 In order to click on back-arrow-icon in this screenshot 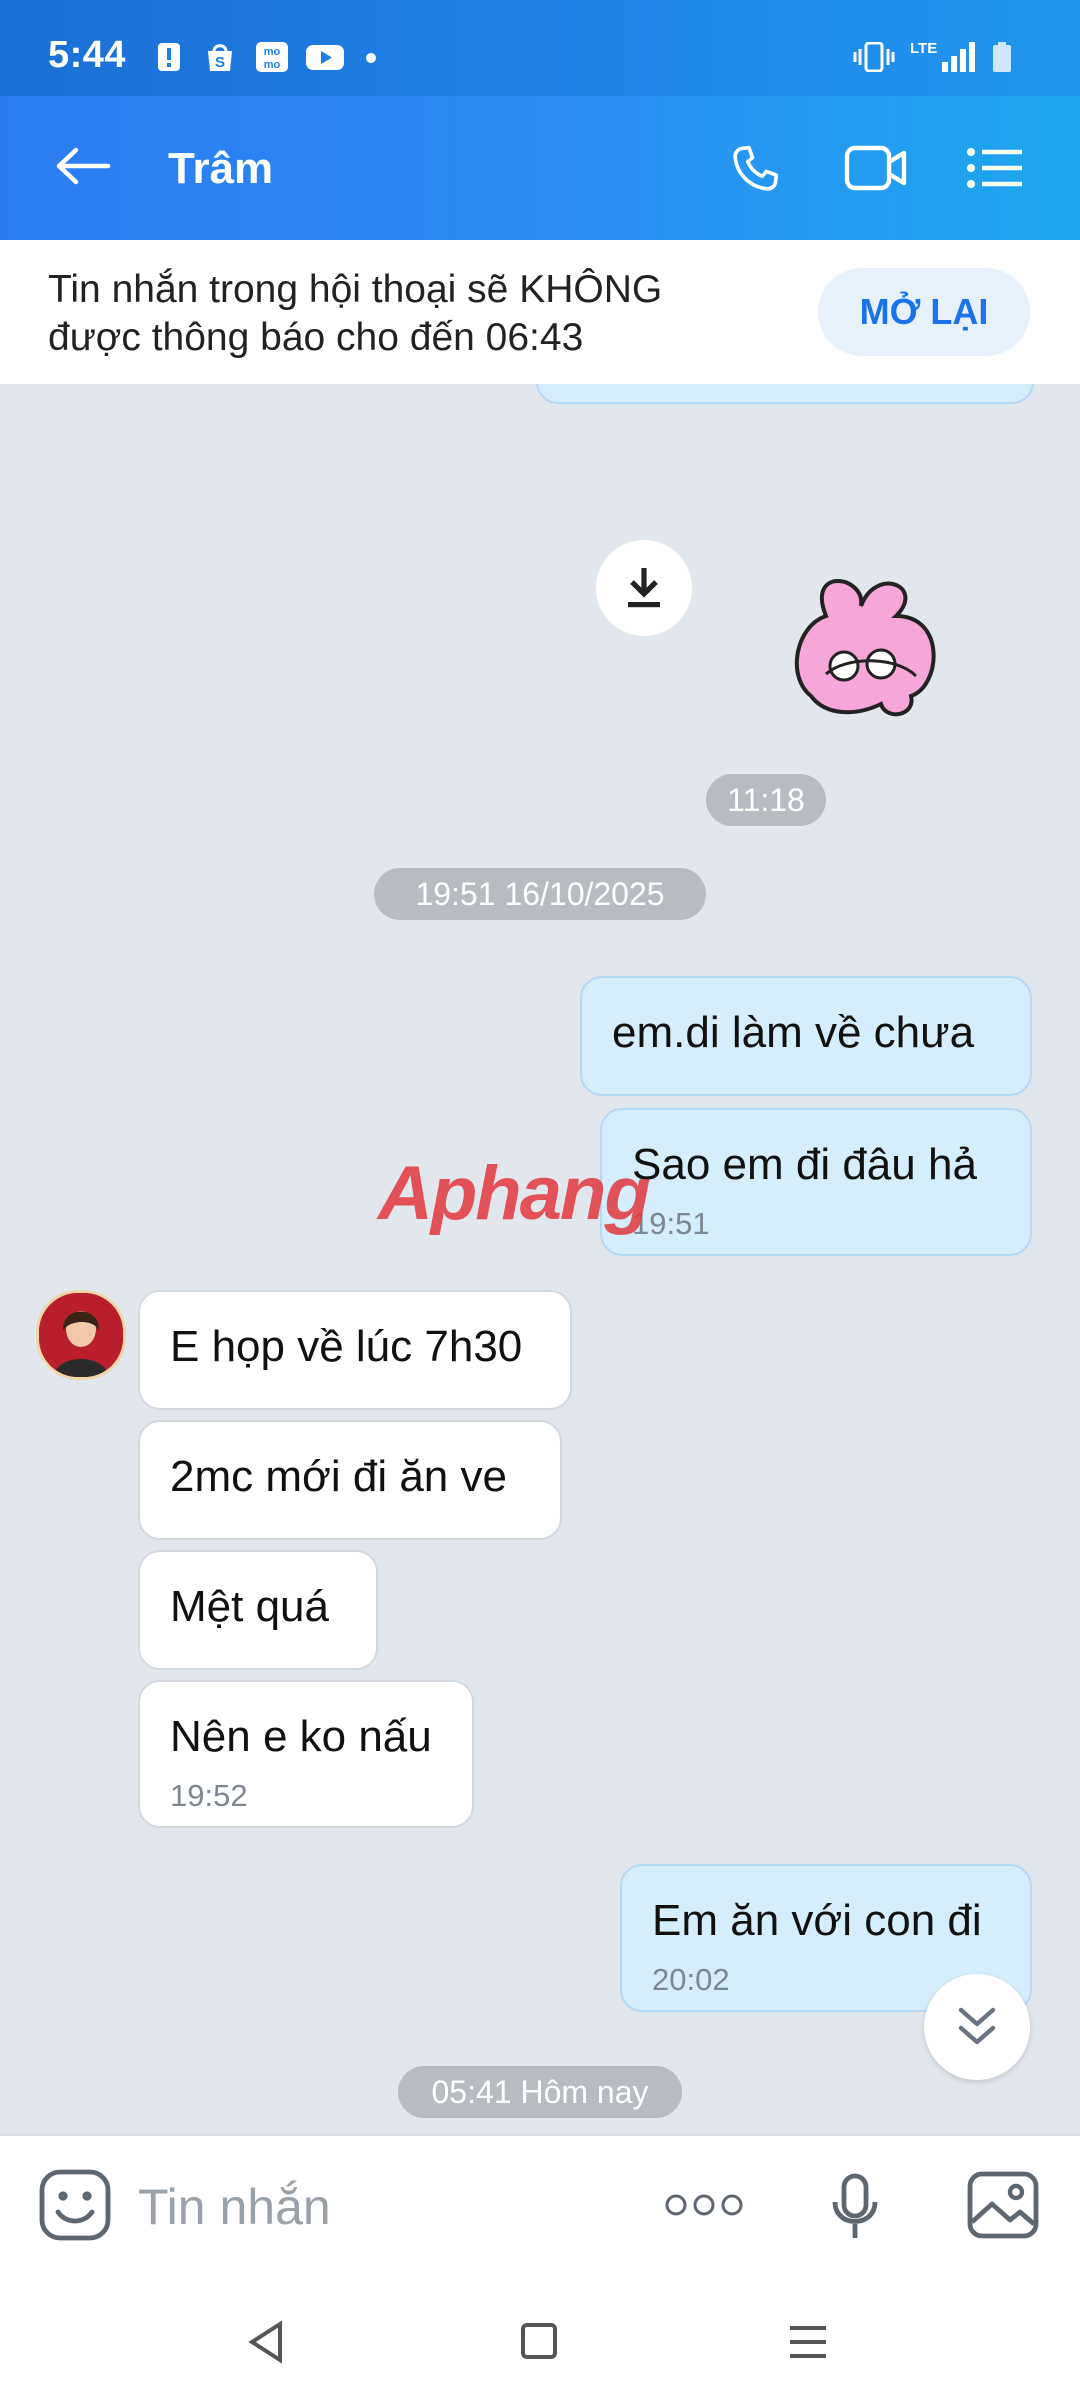, I will do `click(83, 166)`.